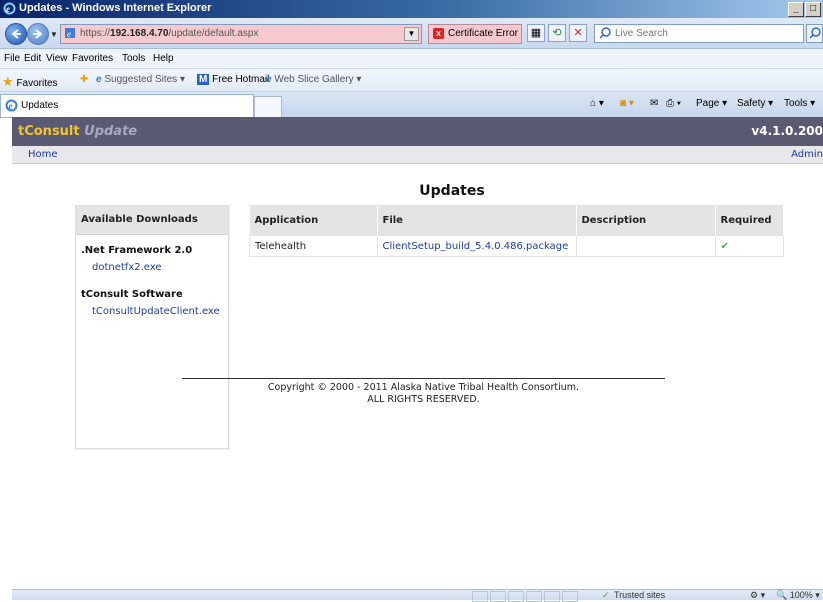 The height and width of the screenshot is (602, 823). I want to click on table-header-row: Application File Description Required, so click(516, 220).